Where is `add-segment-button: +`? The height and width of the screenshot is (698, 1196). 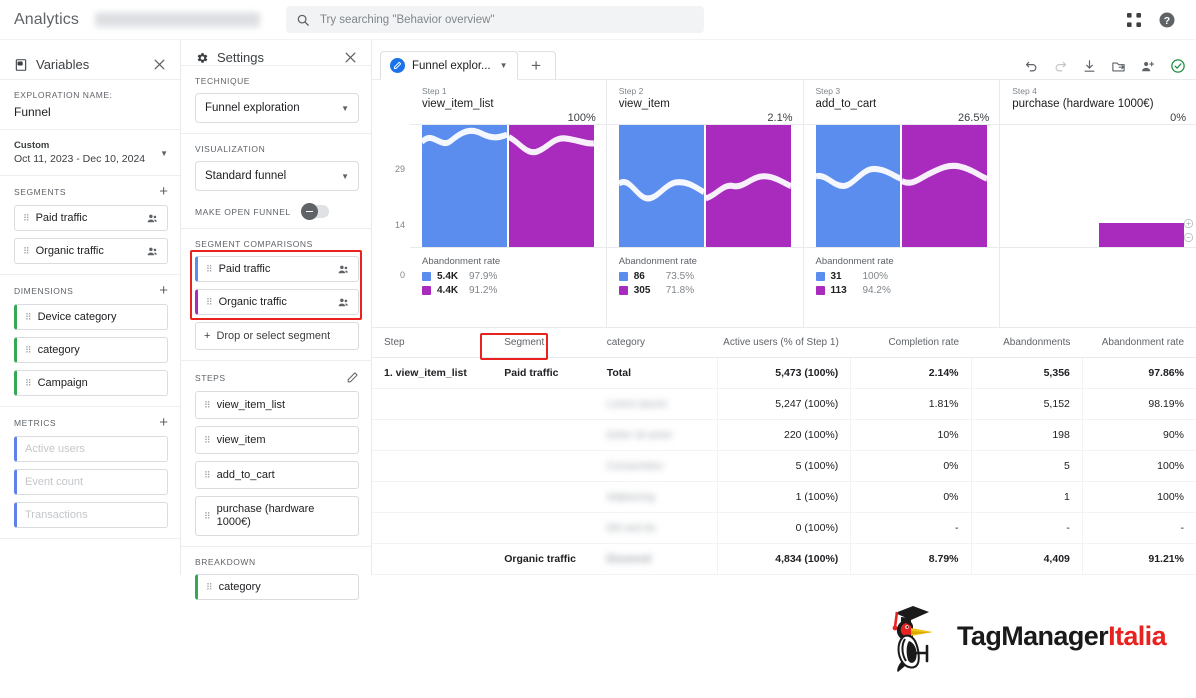 add-segment-button: + is located at coordinates (163, 191).